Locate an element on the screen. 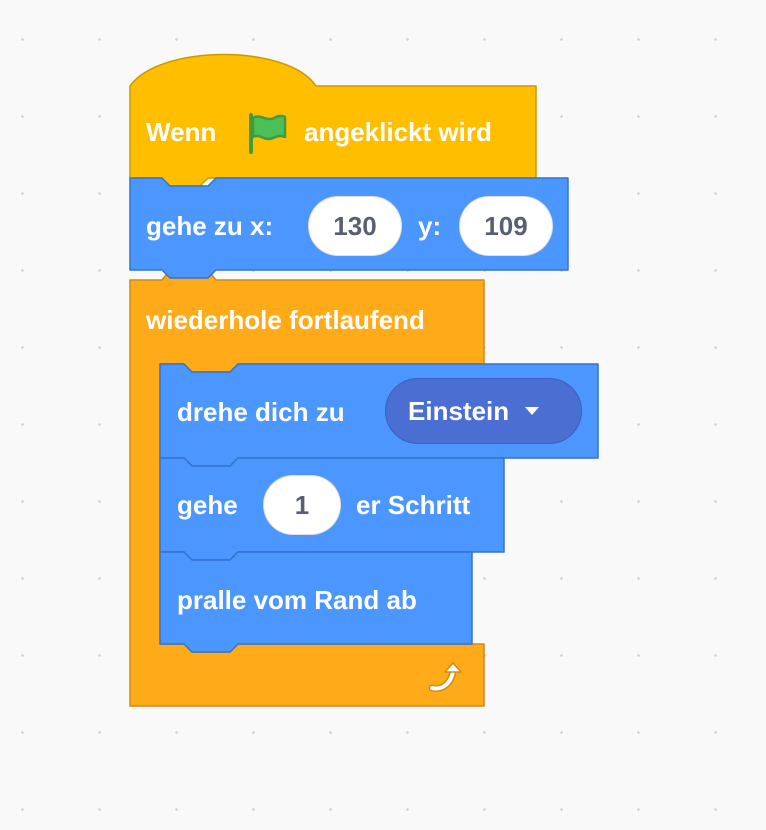 This screenshot has height=830, width=766. dropdown-caret-icon is located at coordinates (532, 411).